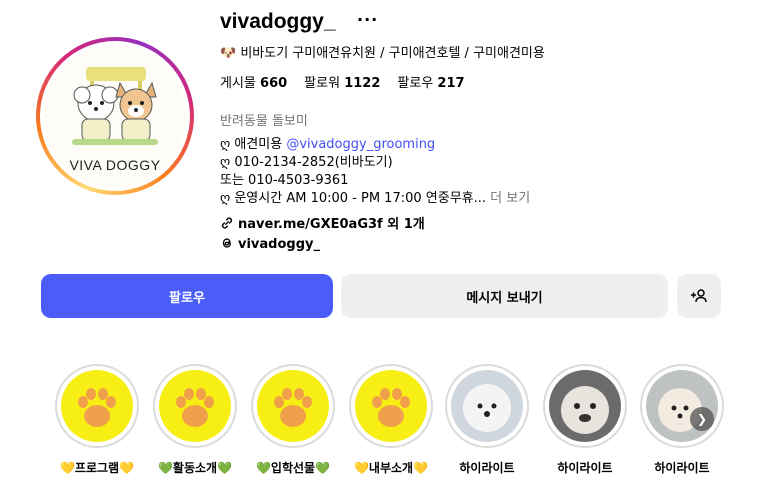 The image size is (779, 499). Describe the element at coordinates (451, 83) in the screenshot. I see `following-count: 217` at that location.